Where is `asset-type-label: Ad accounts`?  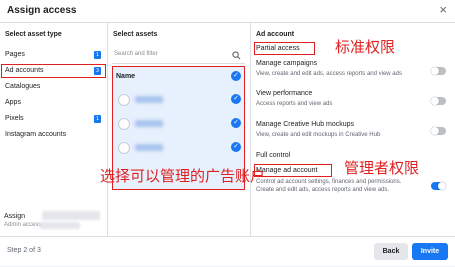 asset-type-label: Ad accounts is located at coordinates (24, 70).